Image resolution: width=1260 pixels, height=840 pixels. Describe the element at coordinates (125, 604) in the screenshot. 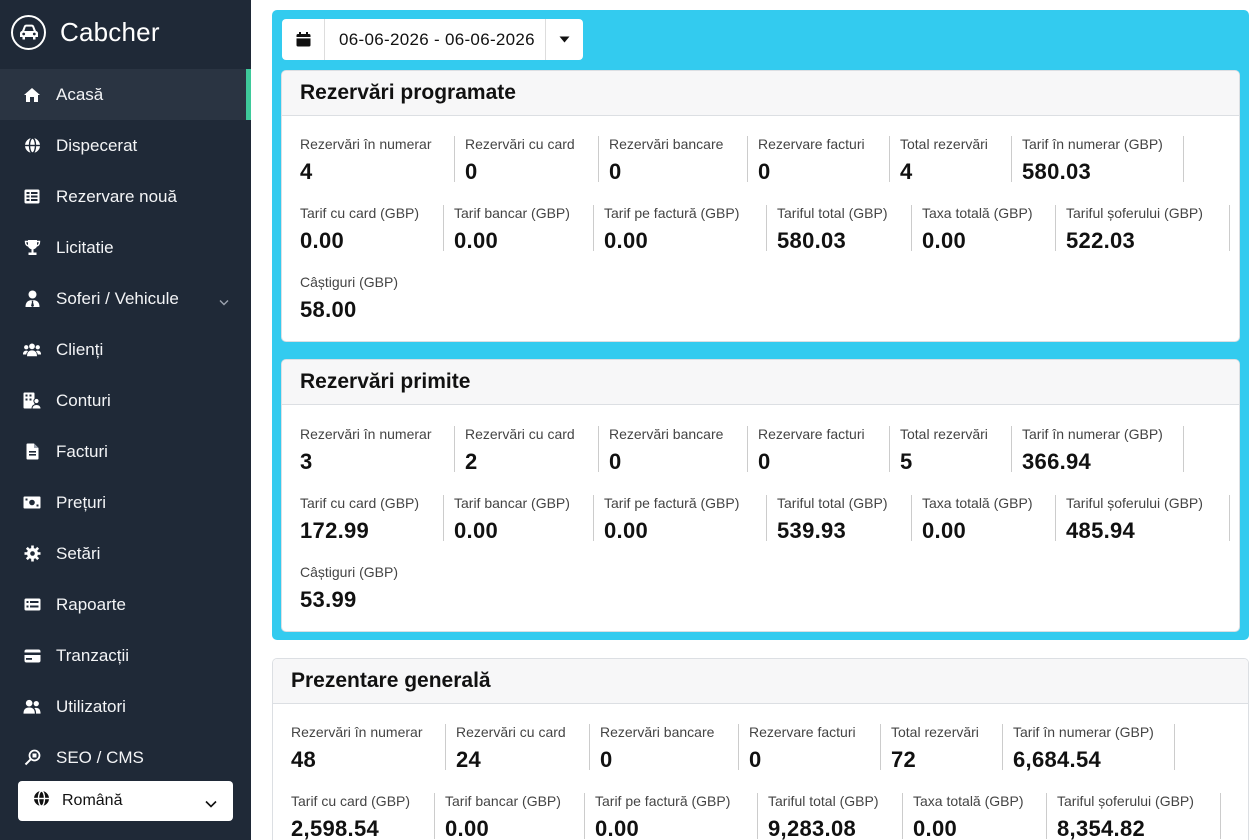

I see `sidebar-item-rapoarte: Rapoarte` at that location.